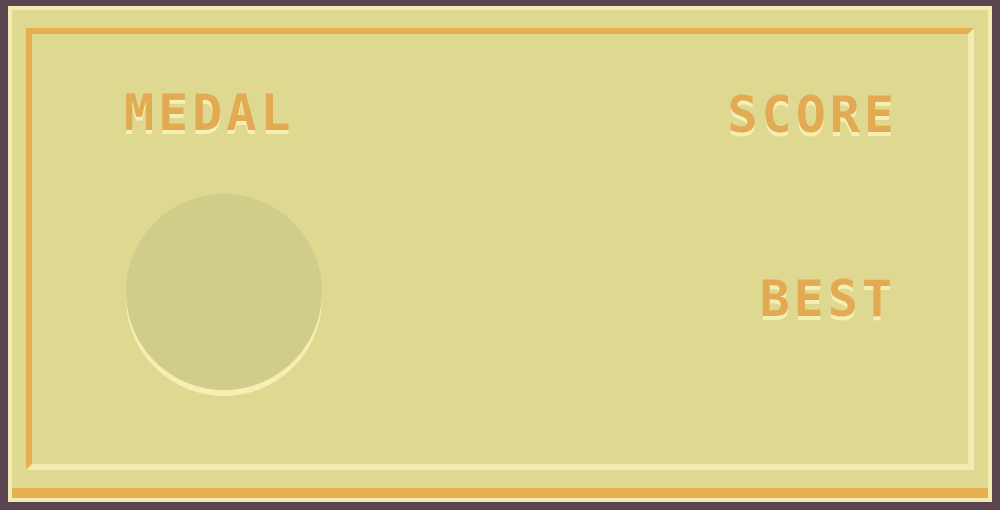 Image resolution: width=1000 pixels, height=510 pixels. I want to click on medal-label: MEDAL, so click(209, 113).